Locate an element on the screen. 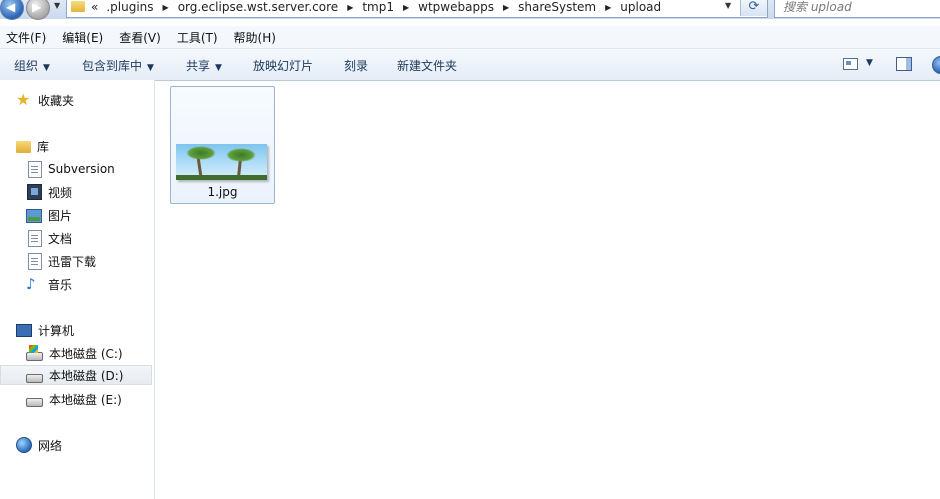 This screenshot has height=499, width=940. share-button: 共享 ▼ is located at coordinates (204, 65).